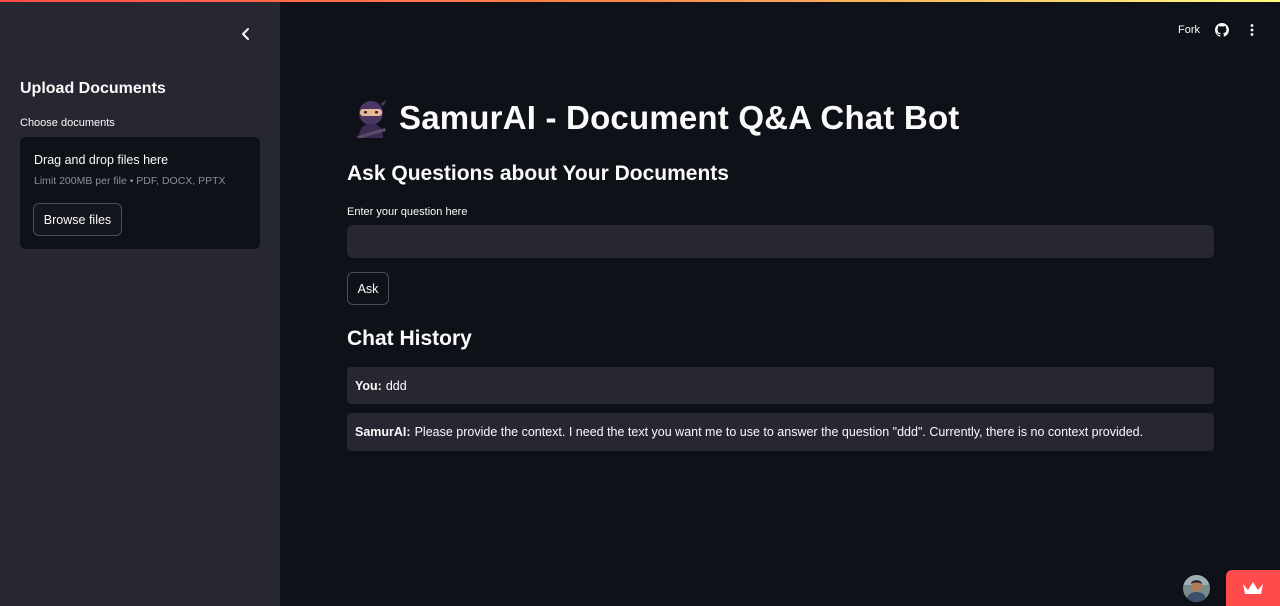 The width and height of the screenshot is (1280, 606). What do you see at coordinates (1252, 30) in the screenshot?
I see `more-vertical-icon` at bounding box center [1252, 30].